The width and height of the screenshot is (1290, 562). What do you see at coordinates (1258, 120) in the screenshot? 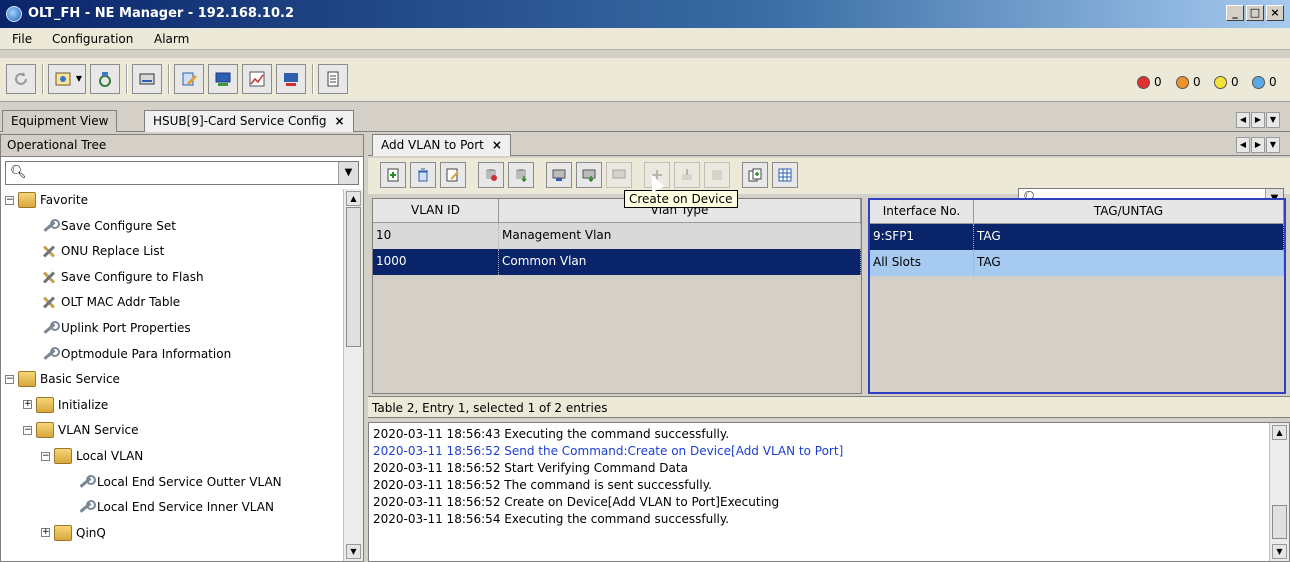
I see `tab-scroll-right-button: ▶` at bounding box center [1258, 120].